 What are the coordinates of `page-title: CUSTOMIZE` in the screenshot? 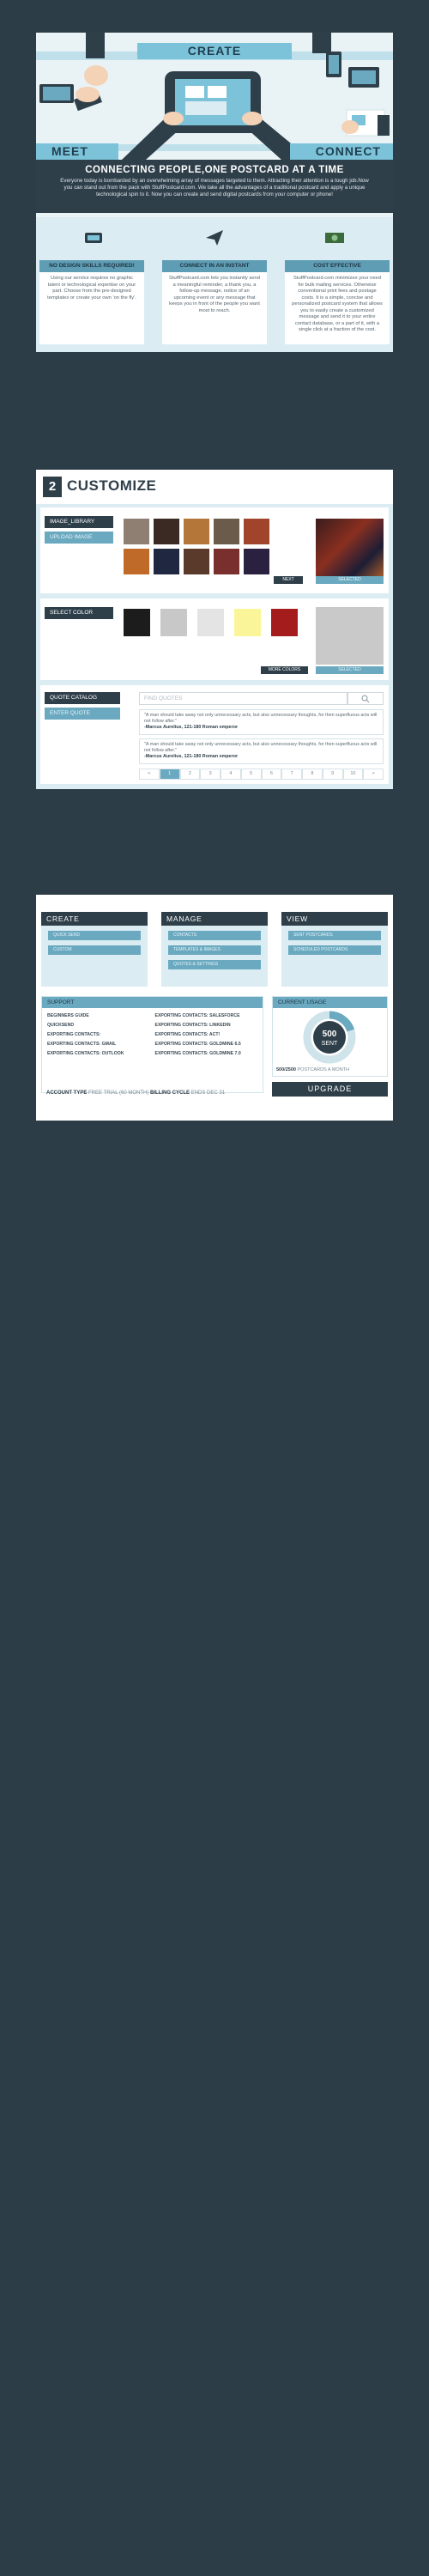 It's located at (112, 486).